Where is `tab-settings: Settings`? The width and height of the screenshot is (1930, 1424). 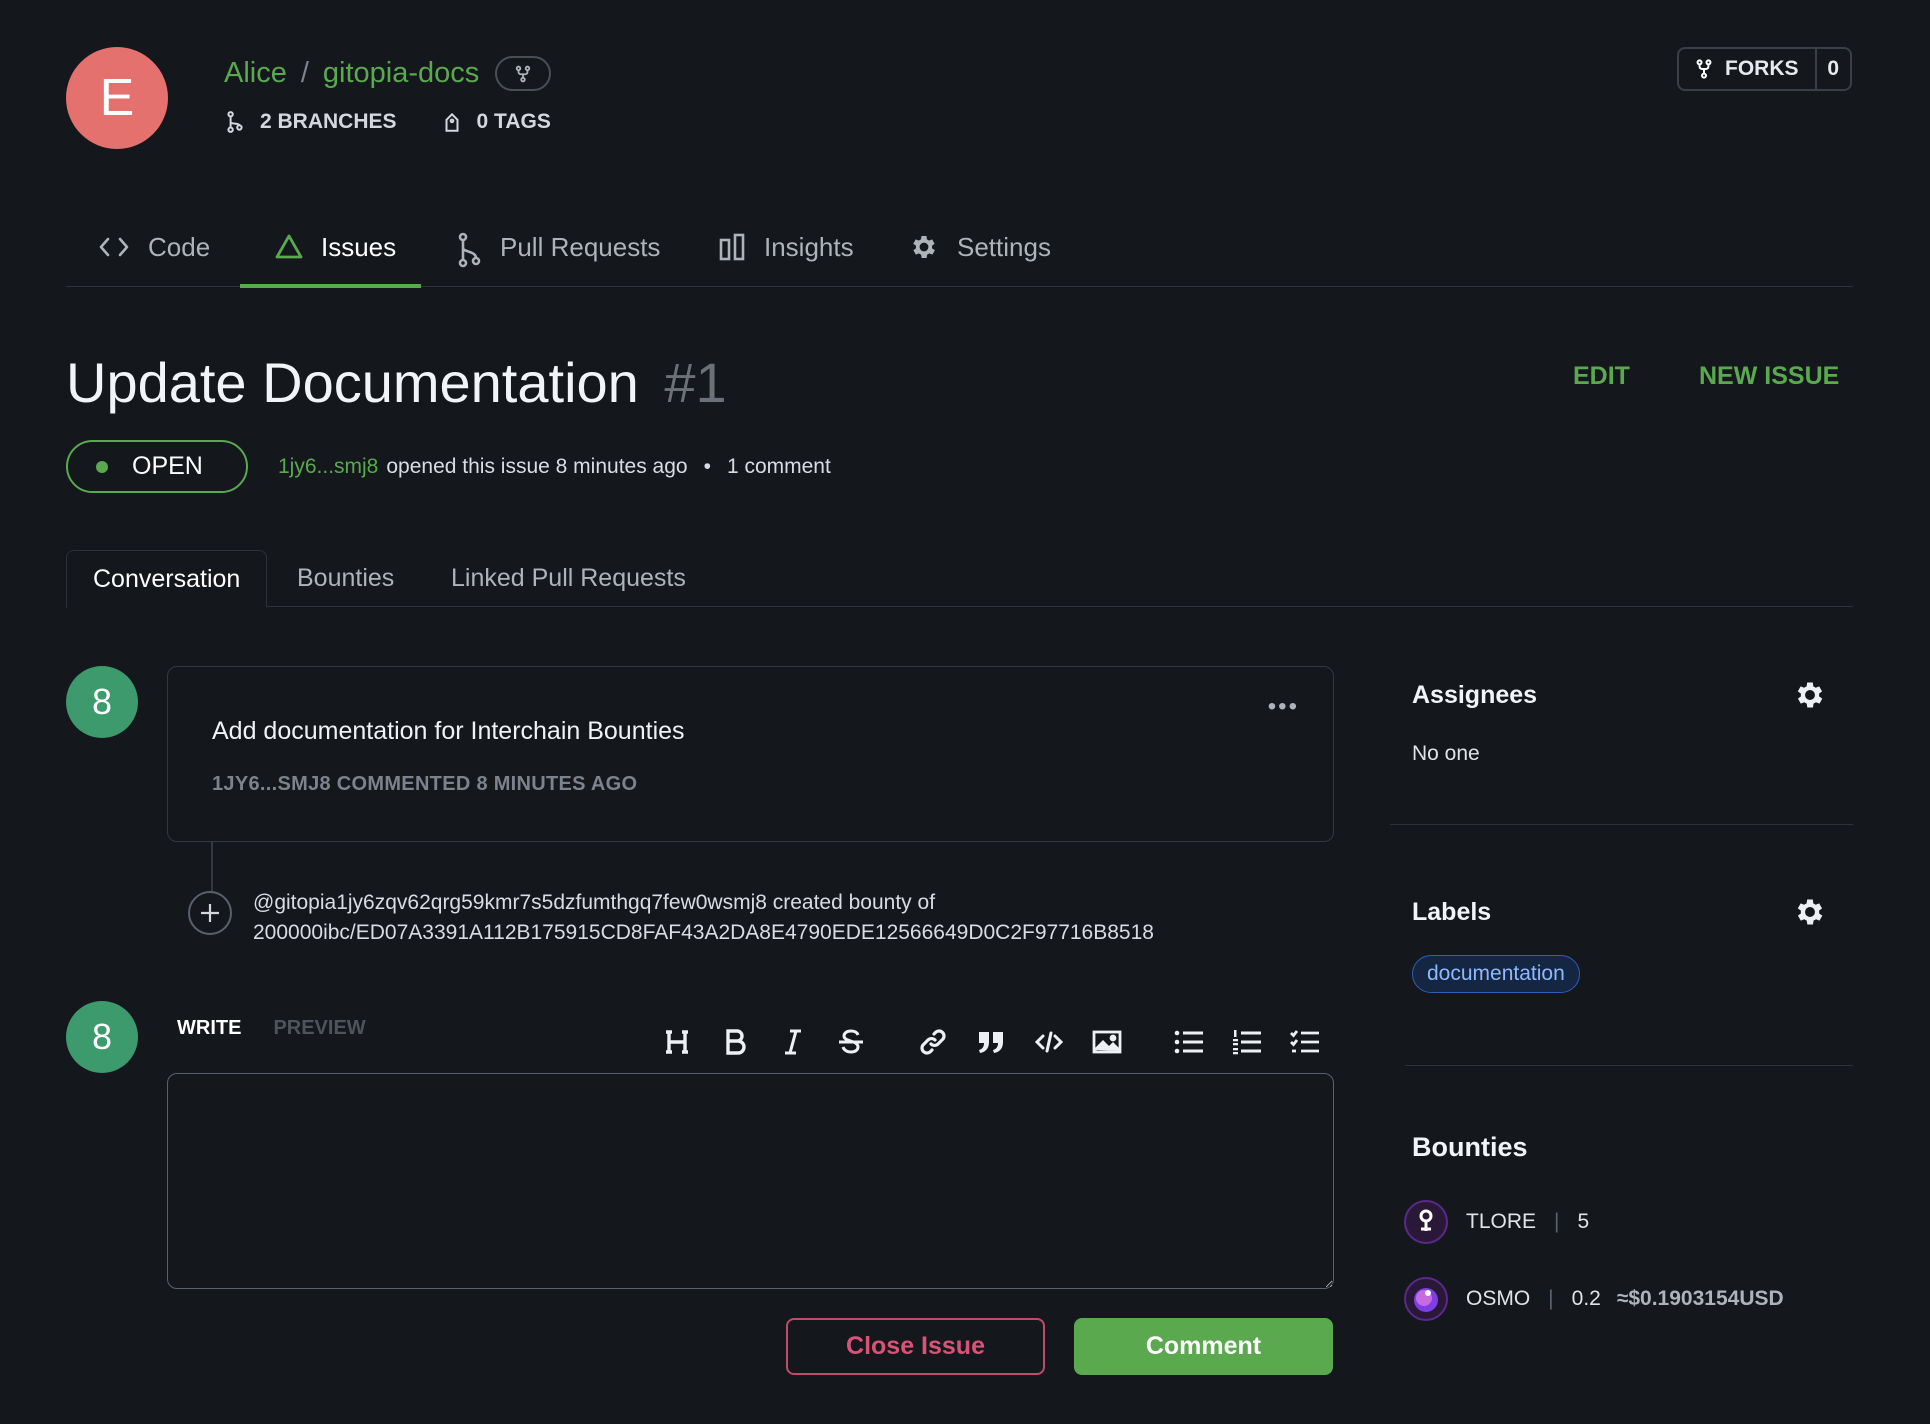 tab-settings: Settings is located at coordinates (980, 254).